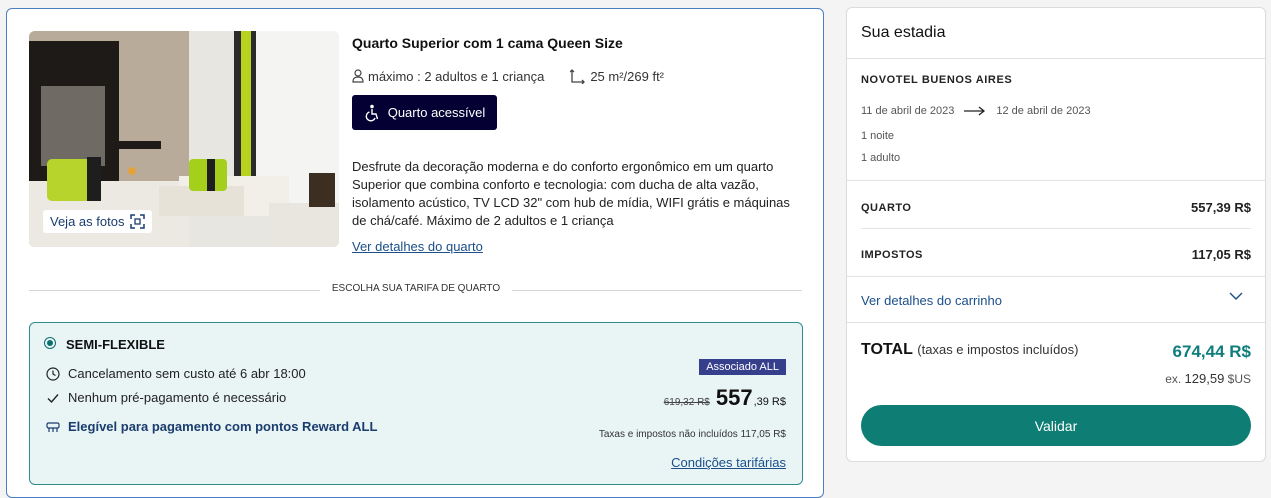 The image size is (1271, 498). What do you see at coordinates (187, 373) in the screenshot?
I see `cancellation-text: Cancelamento sem custo até 6 abr 18:00` at bounding box center [187, 373].